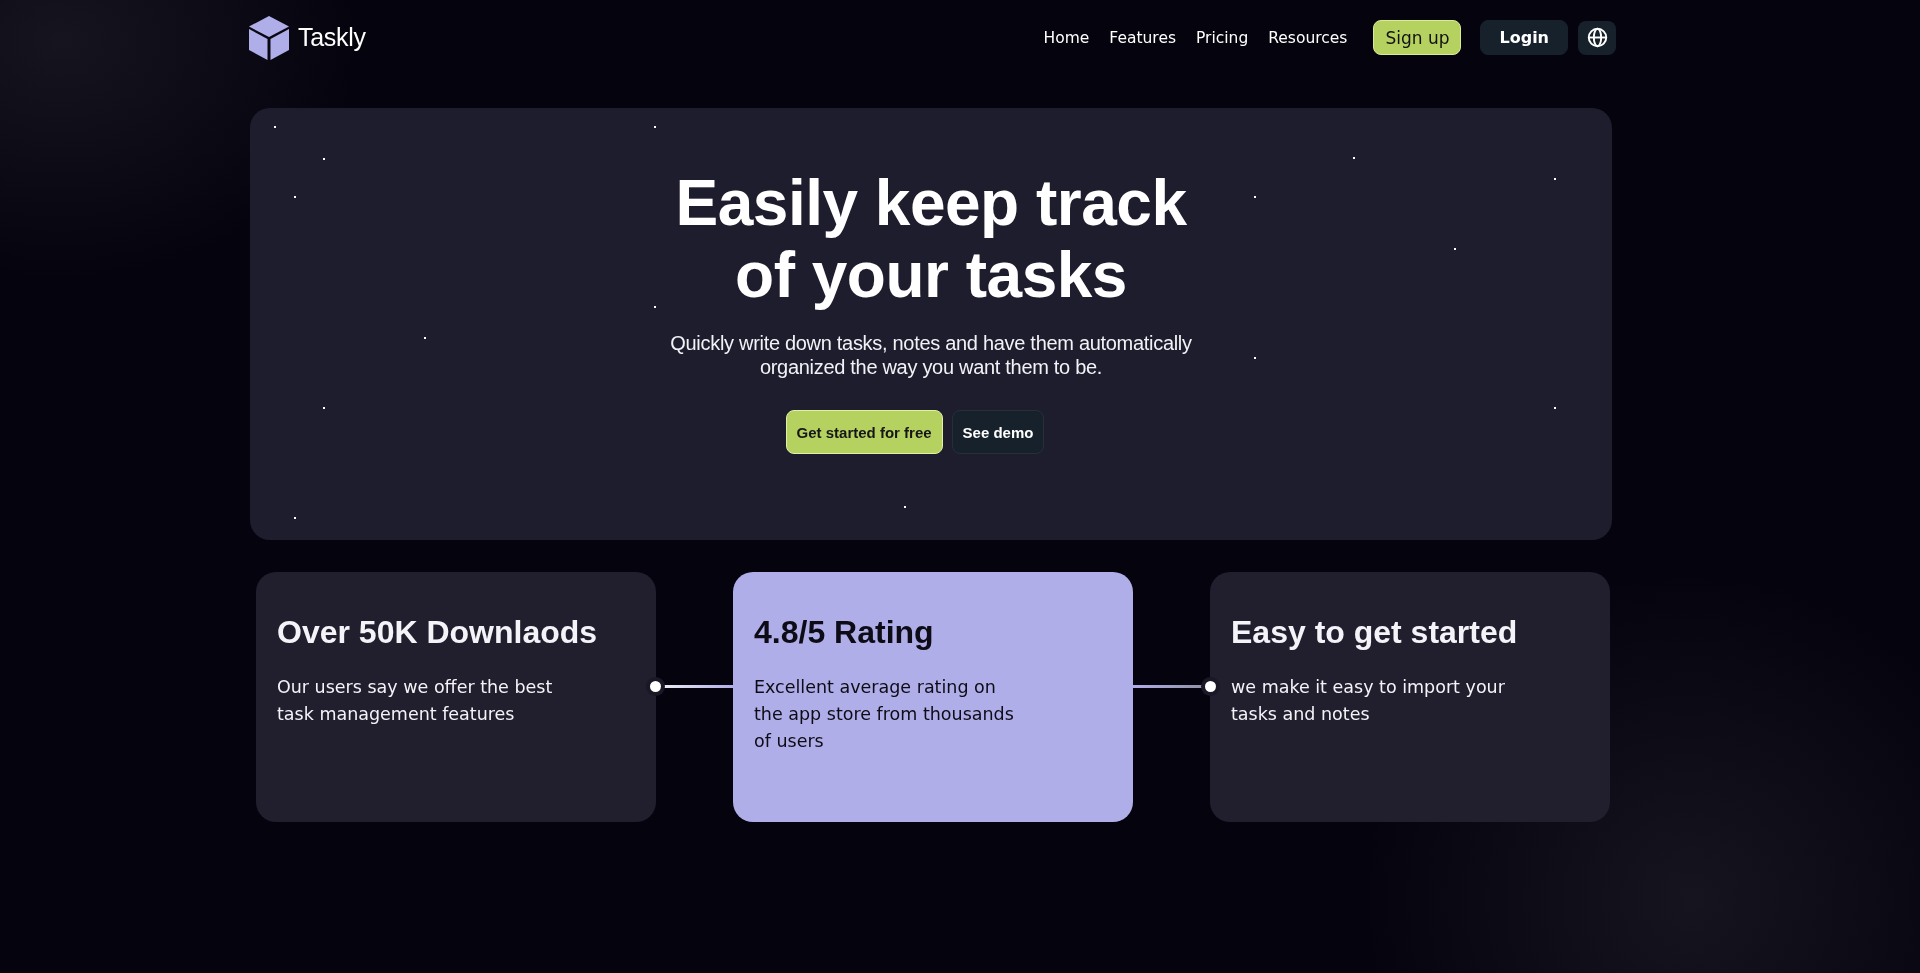 The image size is (1920, 973). What do you see at coordinates (1524, 37) in the screenshot?
I see `login-button: Login` at bounding box center [1524, 37].